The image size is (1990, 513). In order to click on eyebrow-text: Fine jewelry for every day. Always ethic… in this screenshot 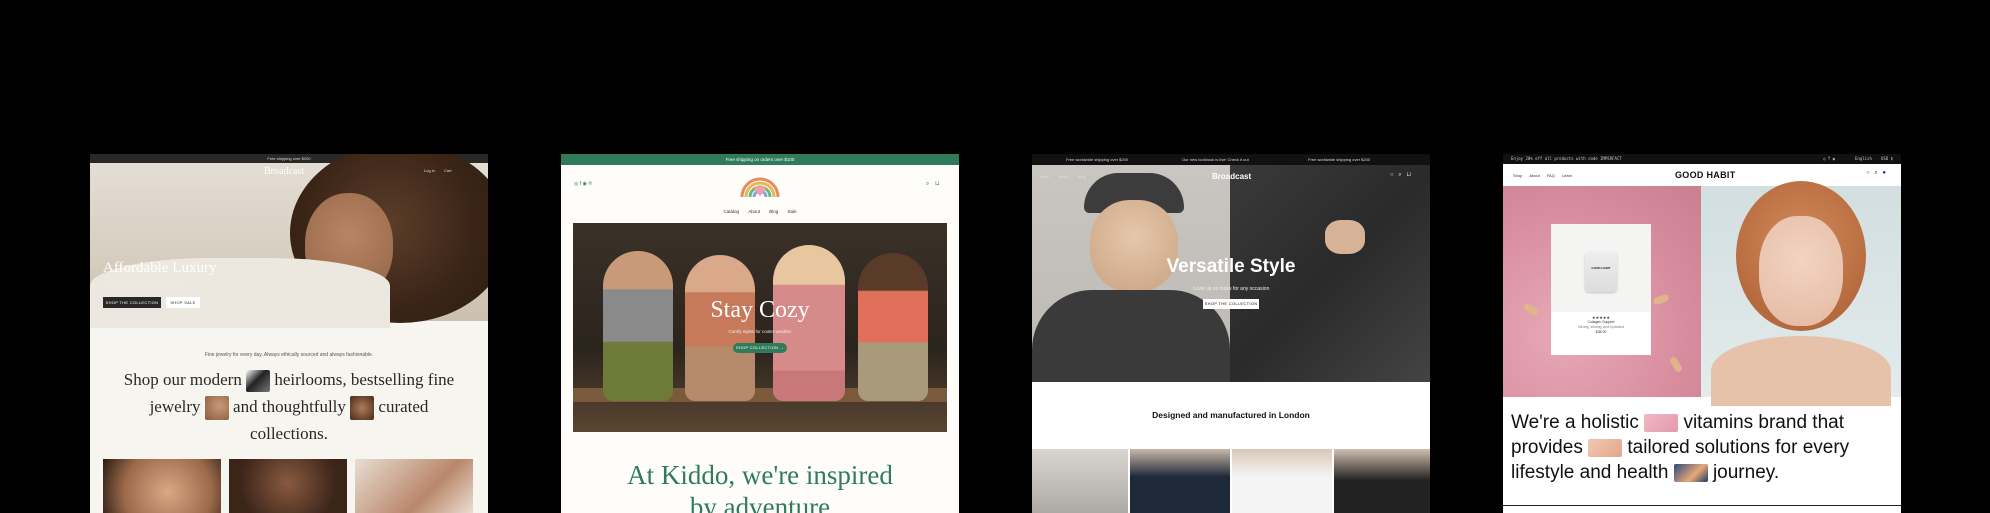, I will do `click(289, 355)`.